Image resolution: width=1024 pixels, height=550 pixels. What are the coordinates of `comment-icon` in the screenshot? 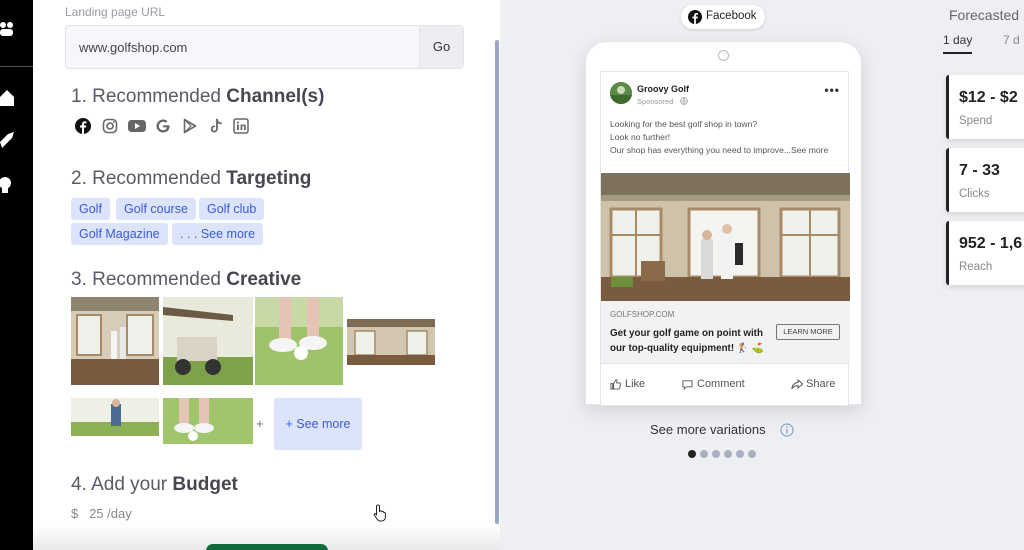 It's located at (687, 385).